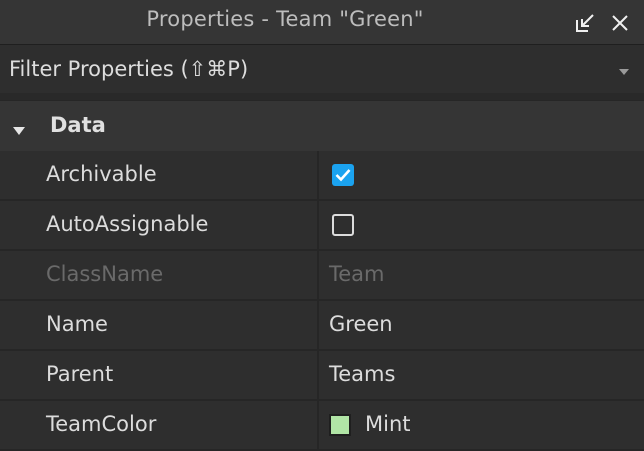 The height and width of the screenshot is (451, 644). What do you see at coordinates (105, 274) in the screenshot?
I see `property-name: ClassName` at bounding box center [105, 274].